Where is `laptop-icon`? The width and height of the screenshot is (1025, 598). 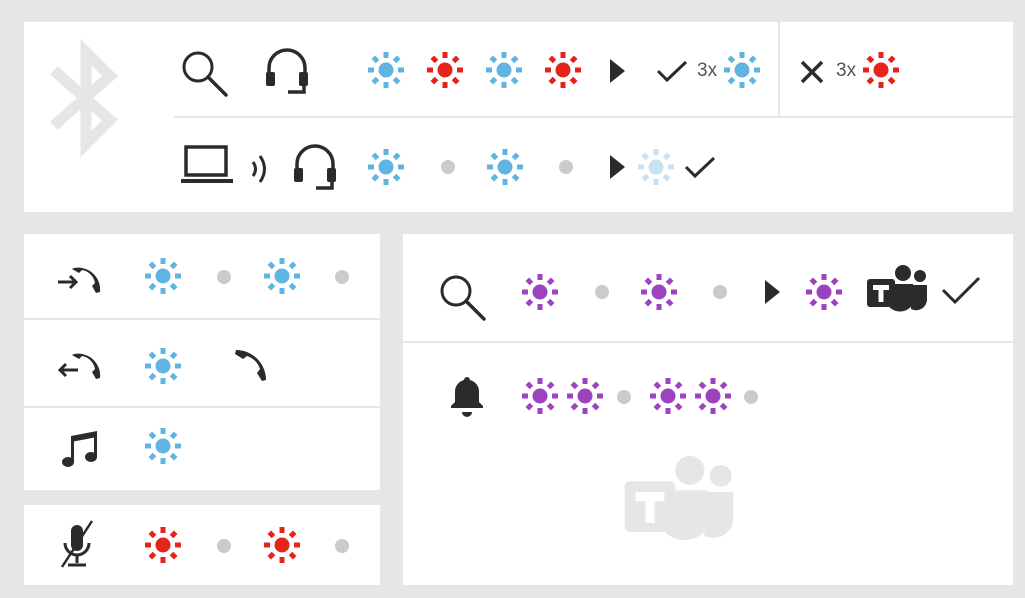
laptop-icon is located at coordinates (207, 166).